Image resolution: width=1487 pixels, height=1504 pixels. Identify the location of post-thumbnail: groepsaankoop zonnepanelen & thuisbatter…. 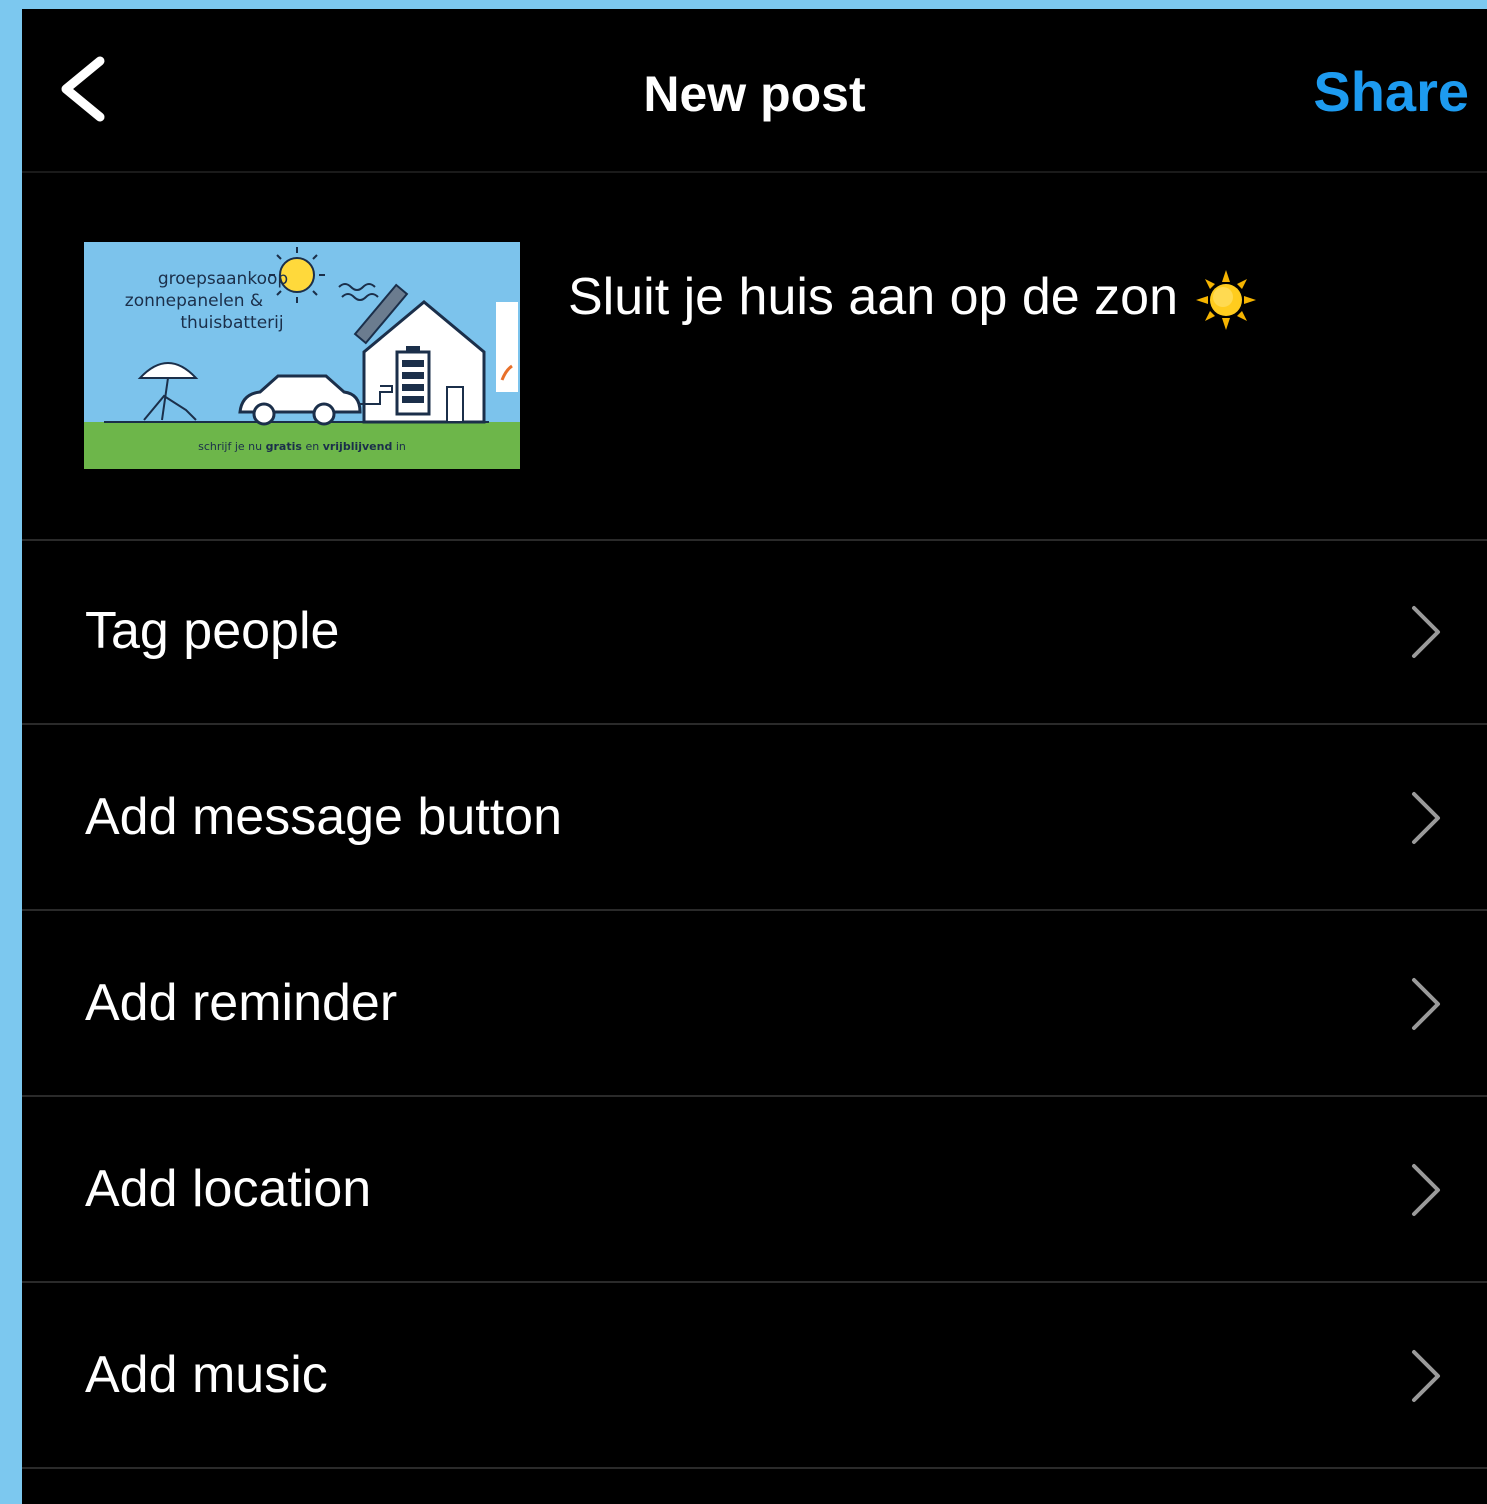
(302, 355).